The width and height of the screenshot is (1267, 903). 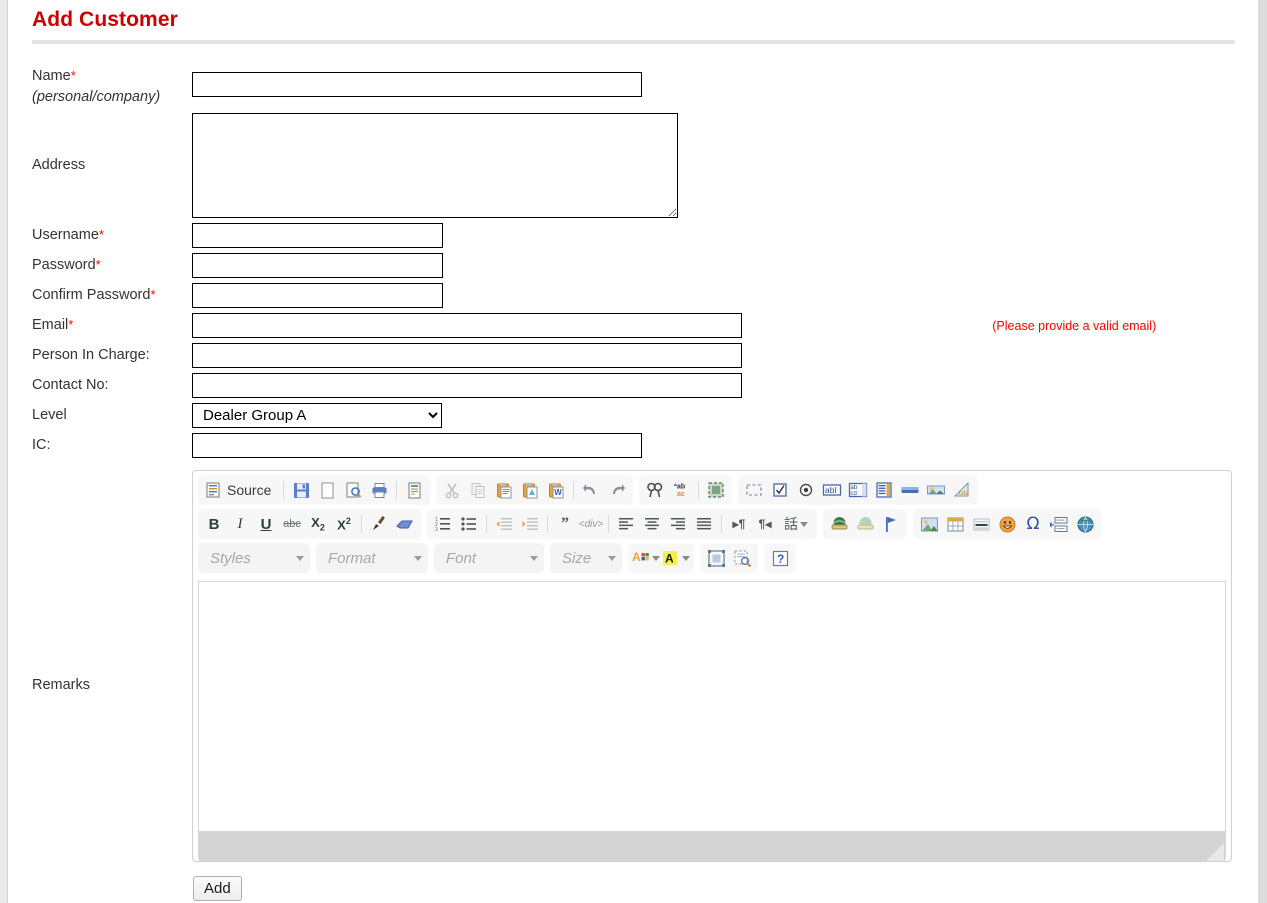 What do you see at coordinates (327, 490) in the screenshot?
I see `new-page-icon` at bounding box center [327, 490].